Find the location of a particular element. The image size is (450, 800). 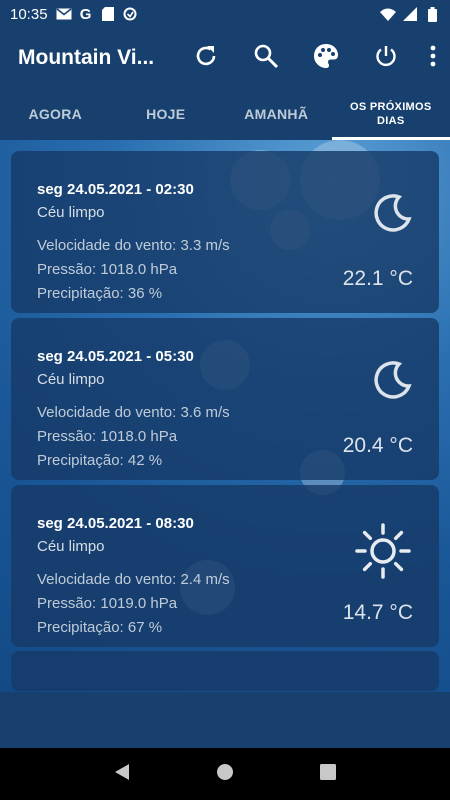

home-icon is located at coordinates (225, 774).